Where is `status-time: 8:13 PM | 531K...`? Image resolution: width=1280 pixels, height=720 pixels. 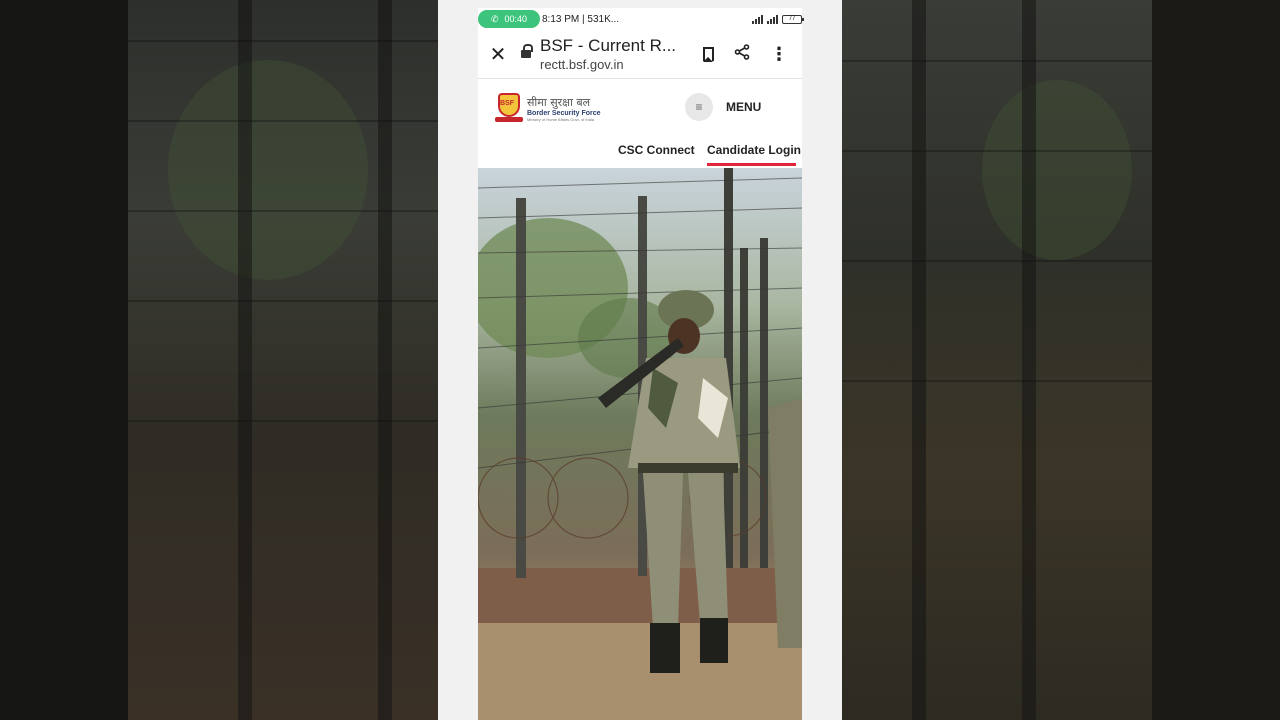 status-time: 8:13 PM | 531K... is located at coordinates (581, 19).